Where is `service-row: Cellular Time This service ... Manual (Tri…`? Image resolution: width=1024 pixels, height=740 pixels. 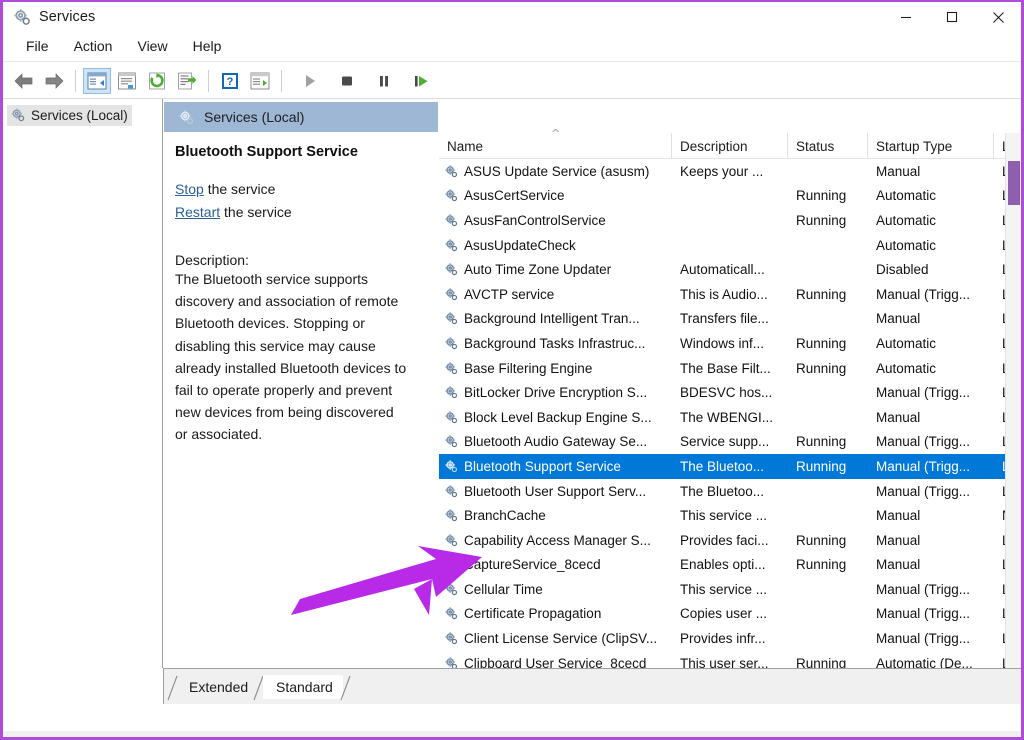 service-row: Cellular Time This service ... Manual (Tri… is located at coordinates (730, 589).